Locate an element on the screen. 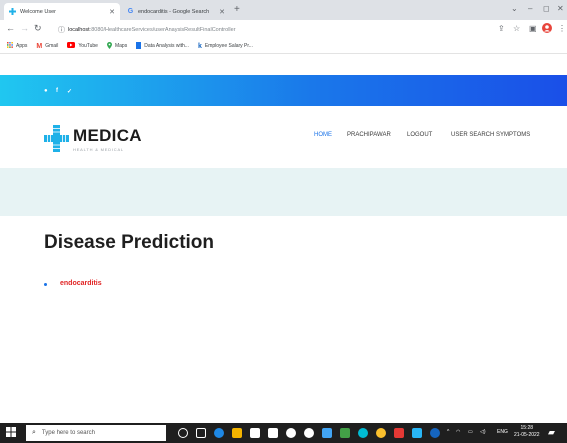 The height and width of the screenshot is (443, 567). chrome-icon is located at coordinates (381, 433).